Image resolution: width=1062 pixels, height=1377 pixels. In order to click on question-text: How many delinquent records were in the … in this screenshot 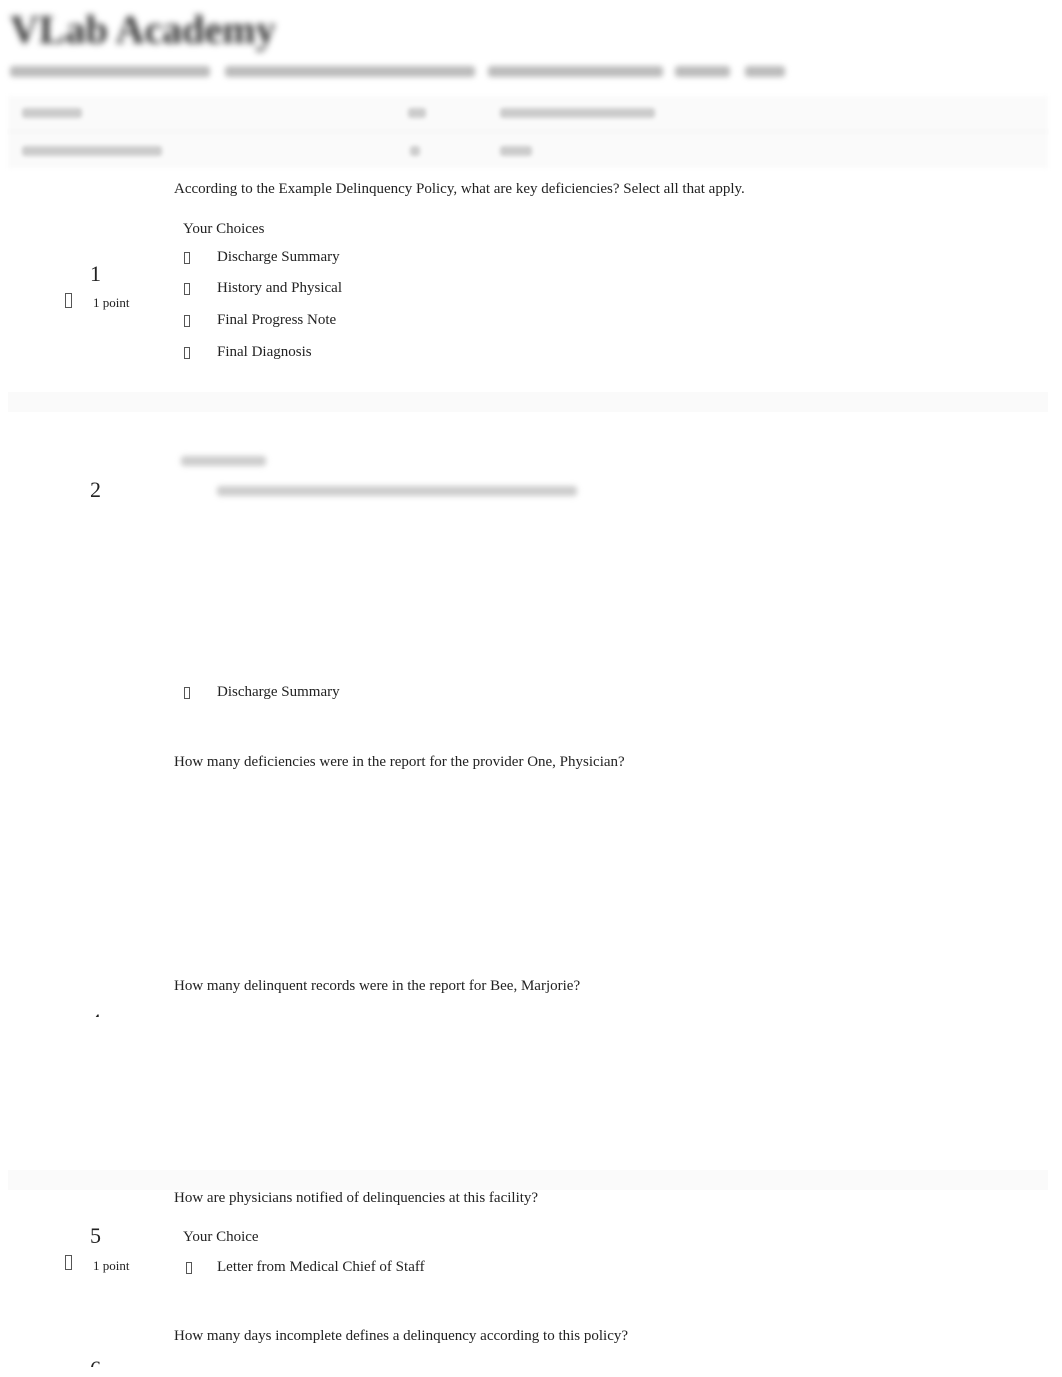, I will do `click(377, 986)`.